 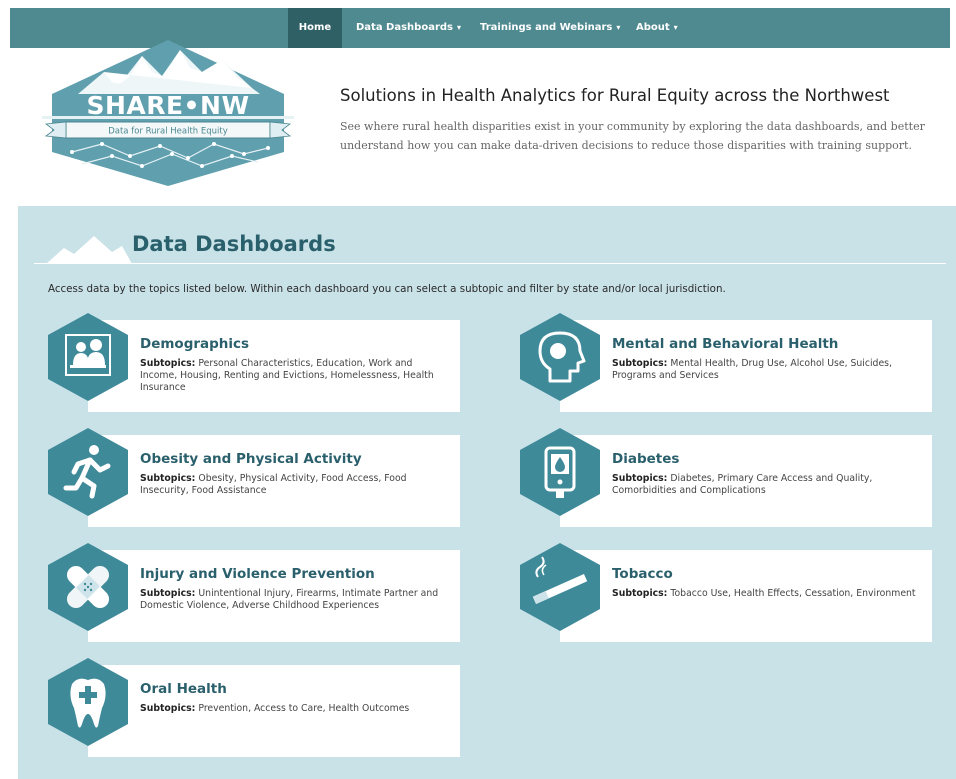 What do you see at coordinates (560, 587) in the screenshot?
I see `cigarette-icon` at bounding box center [560, 587].